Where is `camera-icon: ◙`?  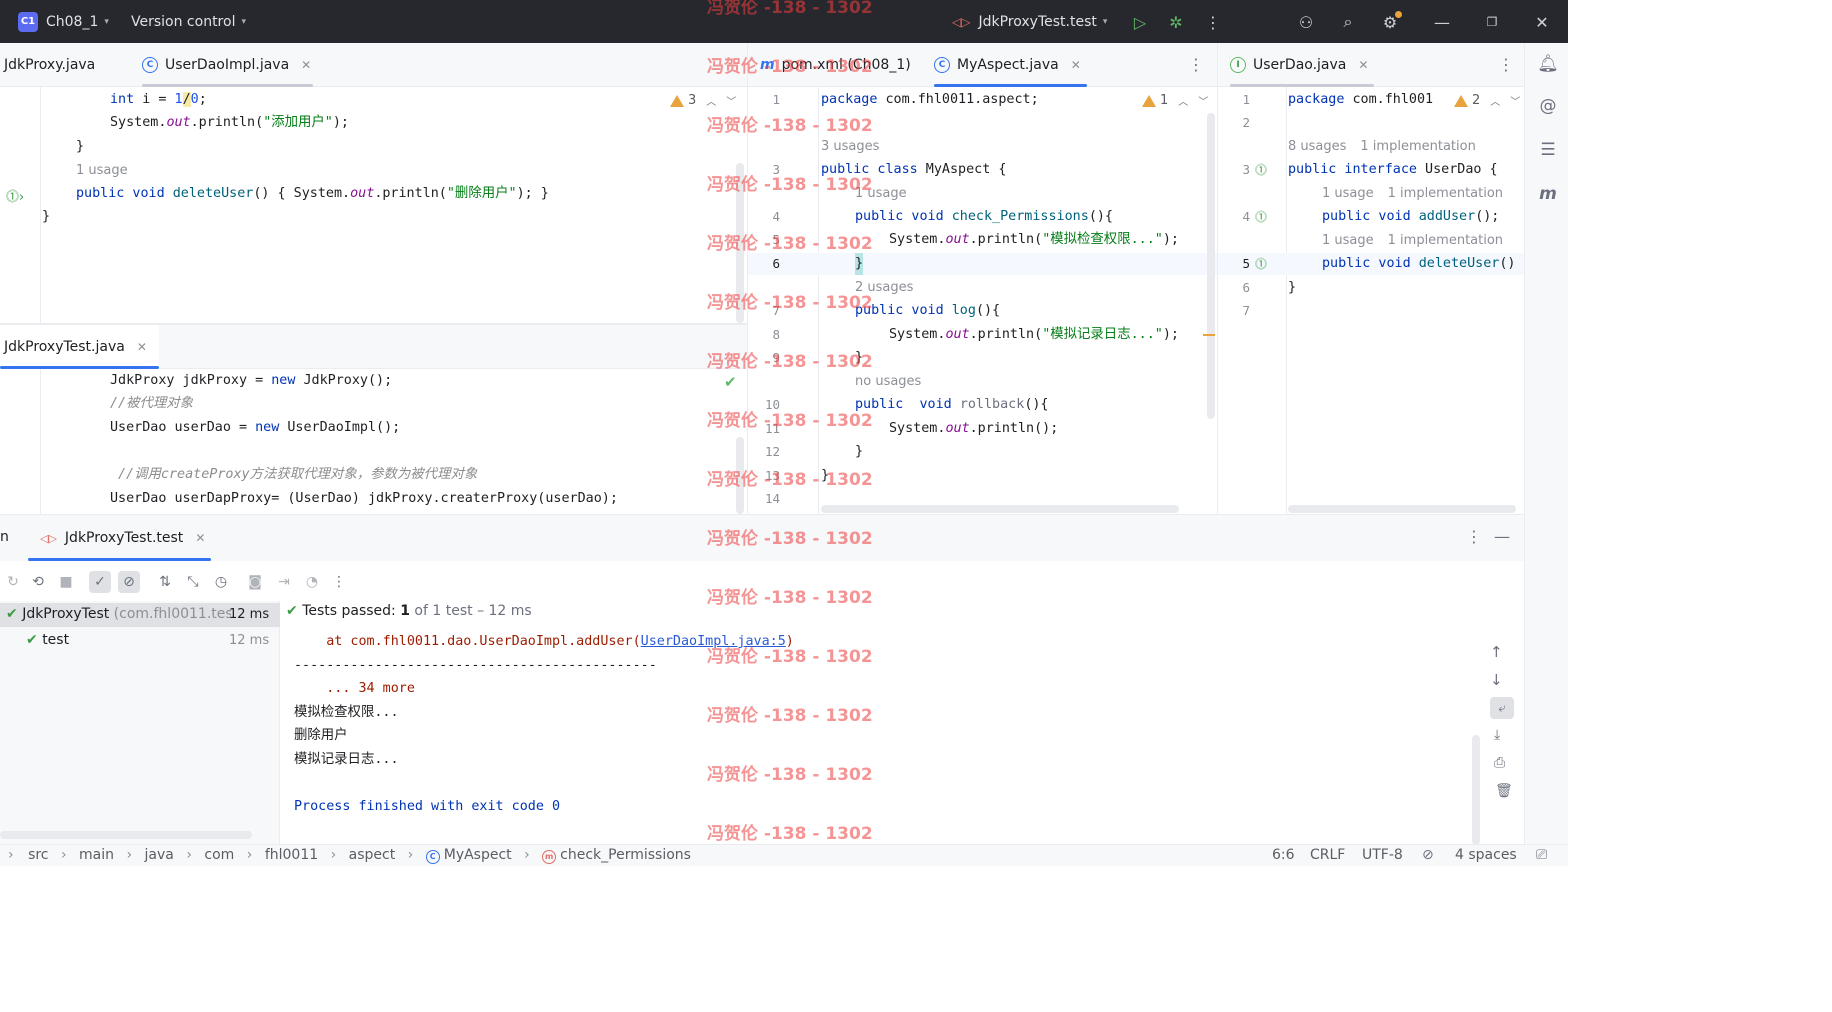 camera-icon: ◙ is located at coordinates (255, 582).